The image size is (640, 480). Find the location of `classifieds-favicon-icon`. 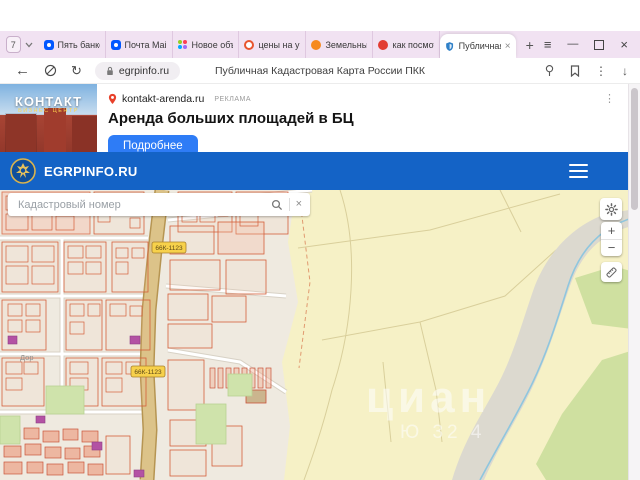

classifieds-favicon-icon is located at coordinates (182, 44).